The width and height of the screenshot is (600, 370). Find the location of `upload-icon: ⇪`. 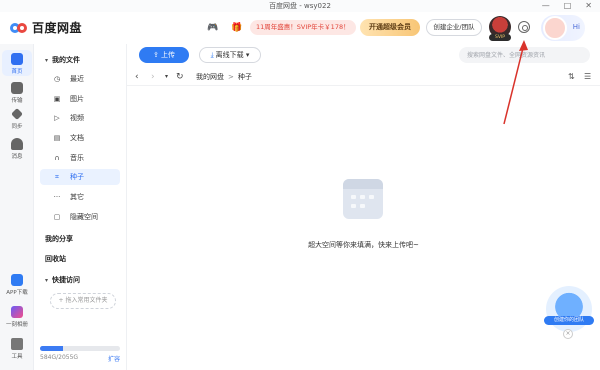

upload-icon: ⇪ is located at coordinates (157, 55).